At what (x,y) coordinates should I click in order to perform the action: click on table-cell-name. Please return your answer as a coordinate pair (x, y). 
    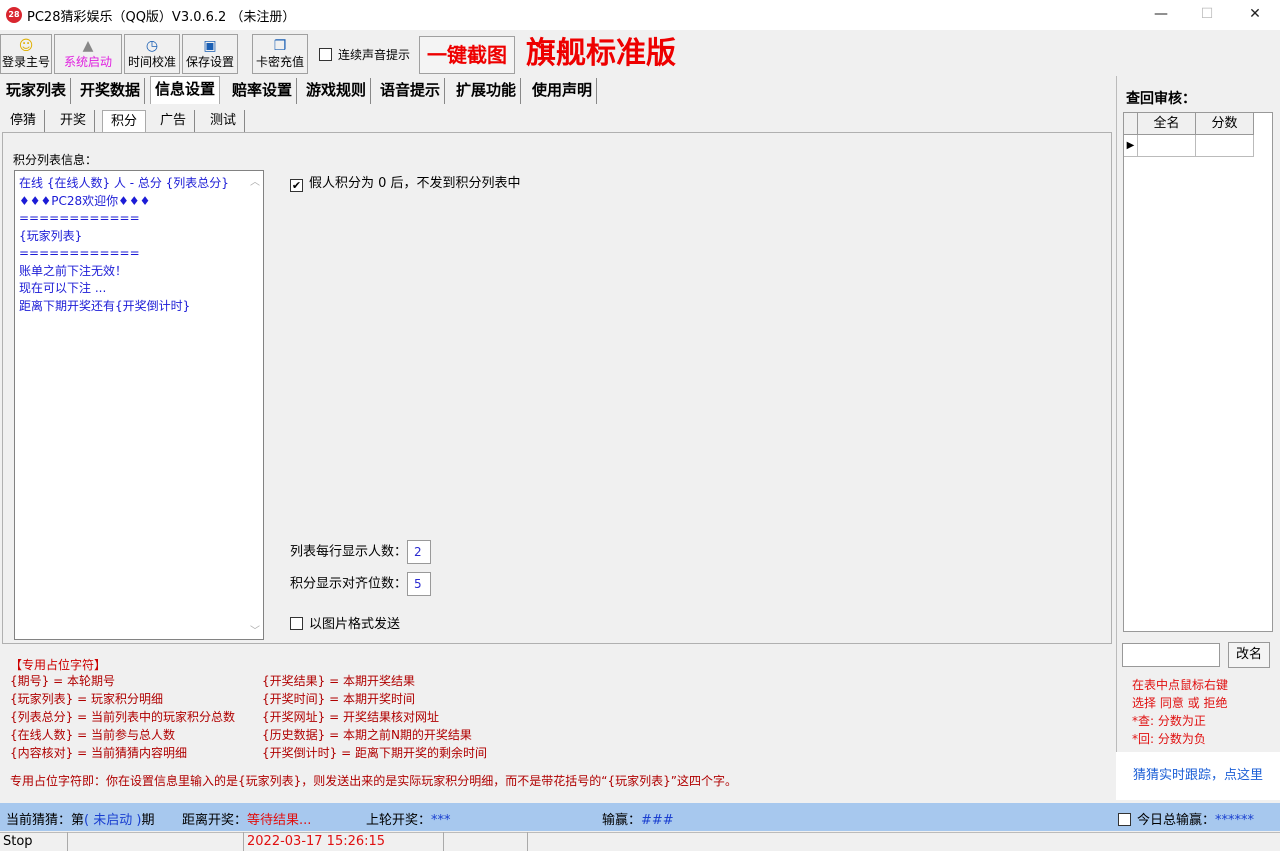
    Looking at the image, I should click on (1167, 146).